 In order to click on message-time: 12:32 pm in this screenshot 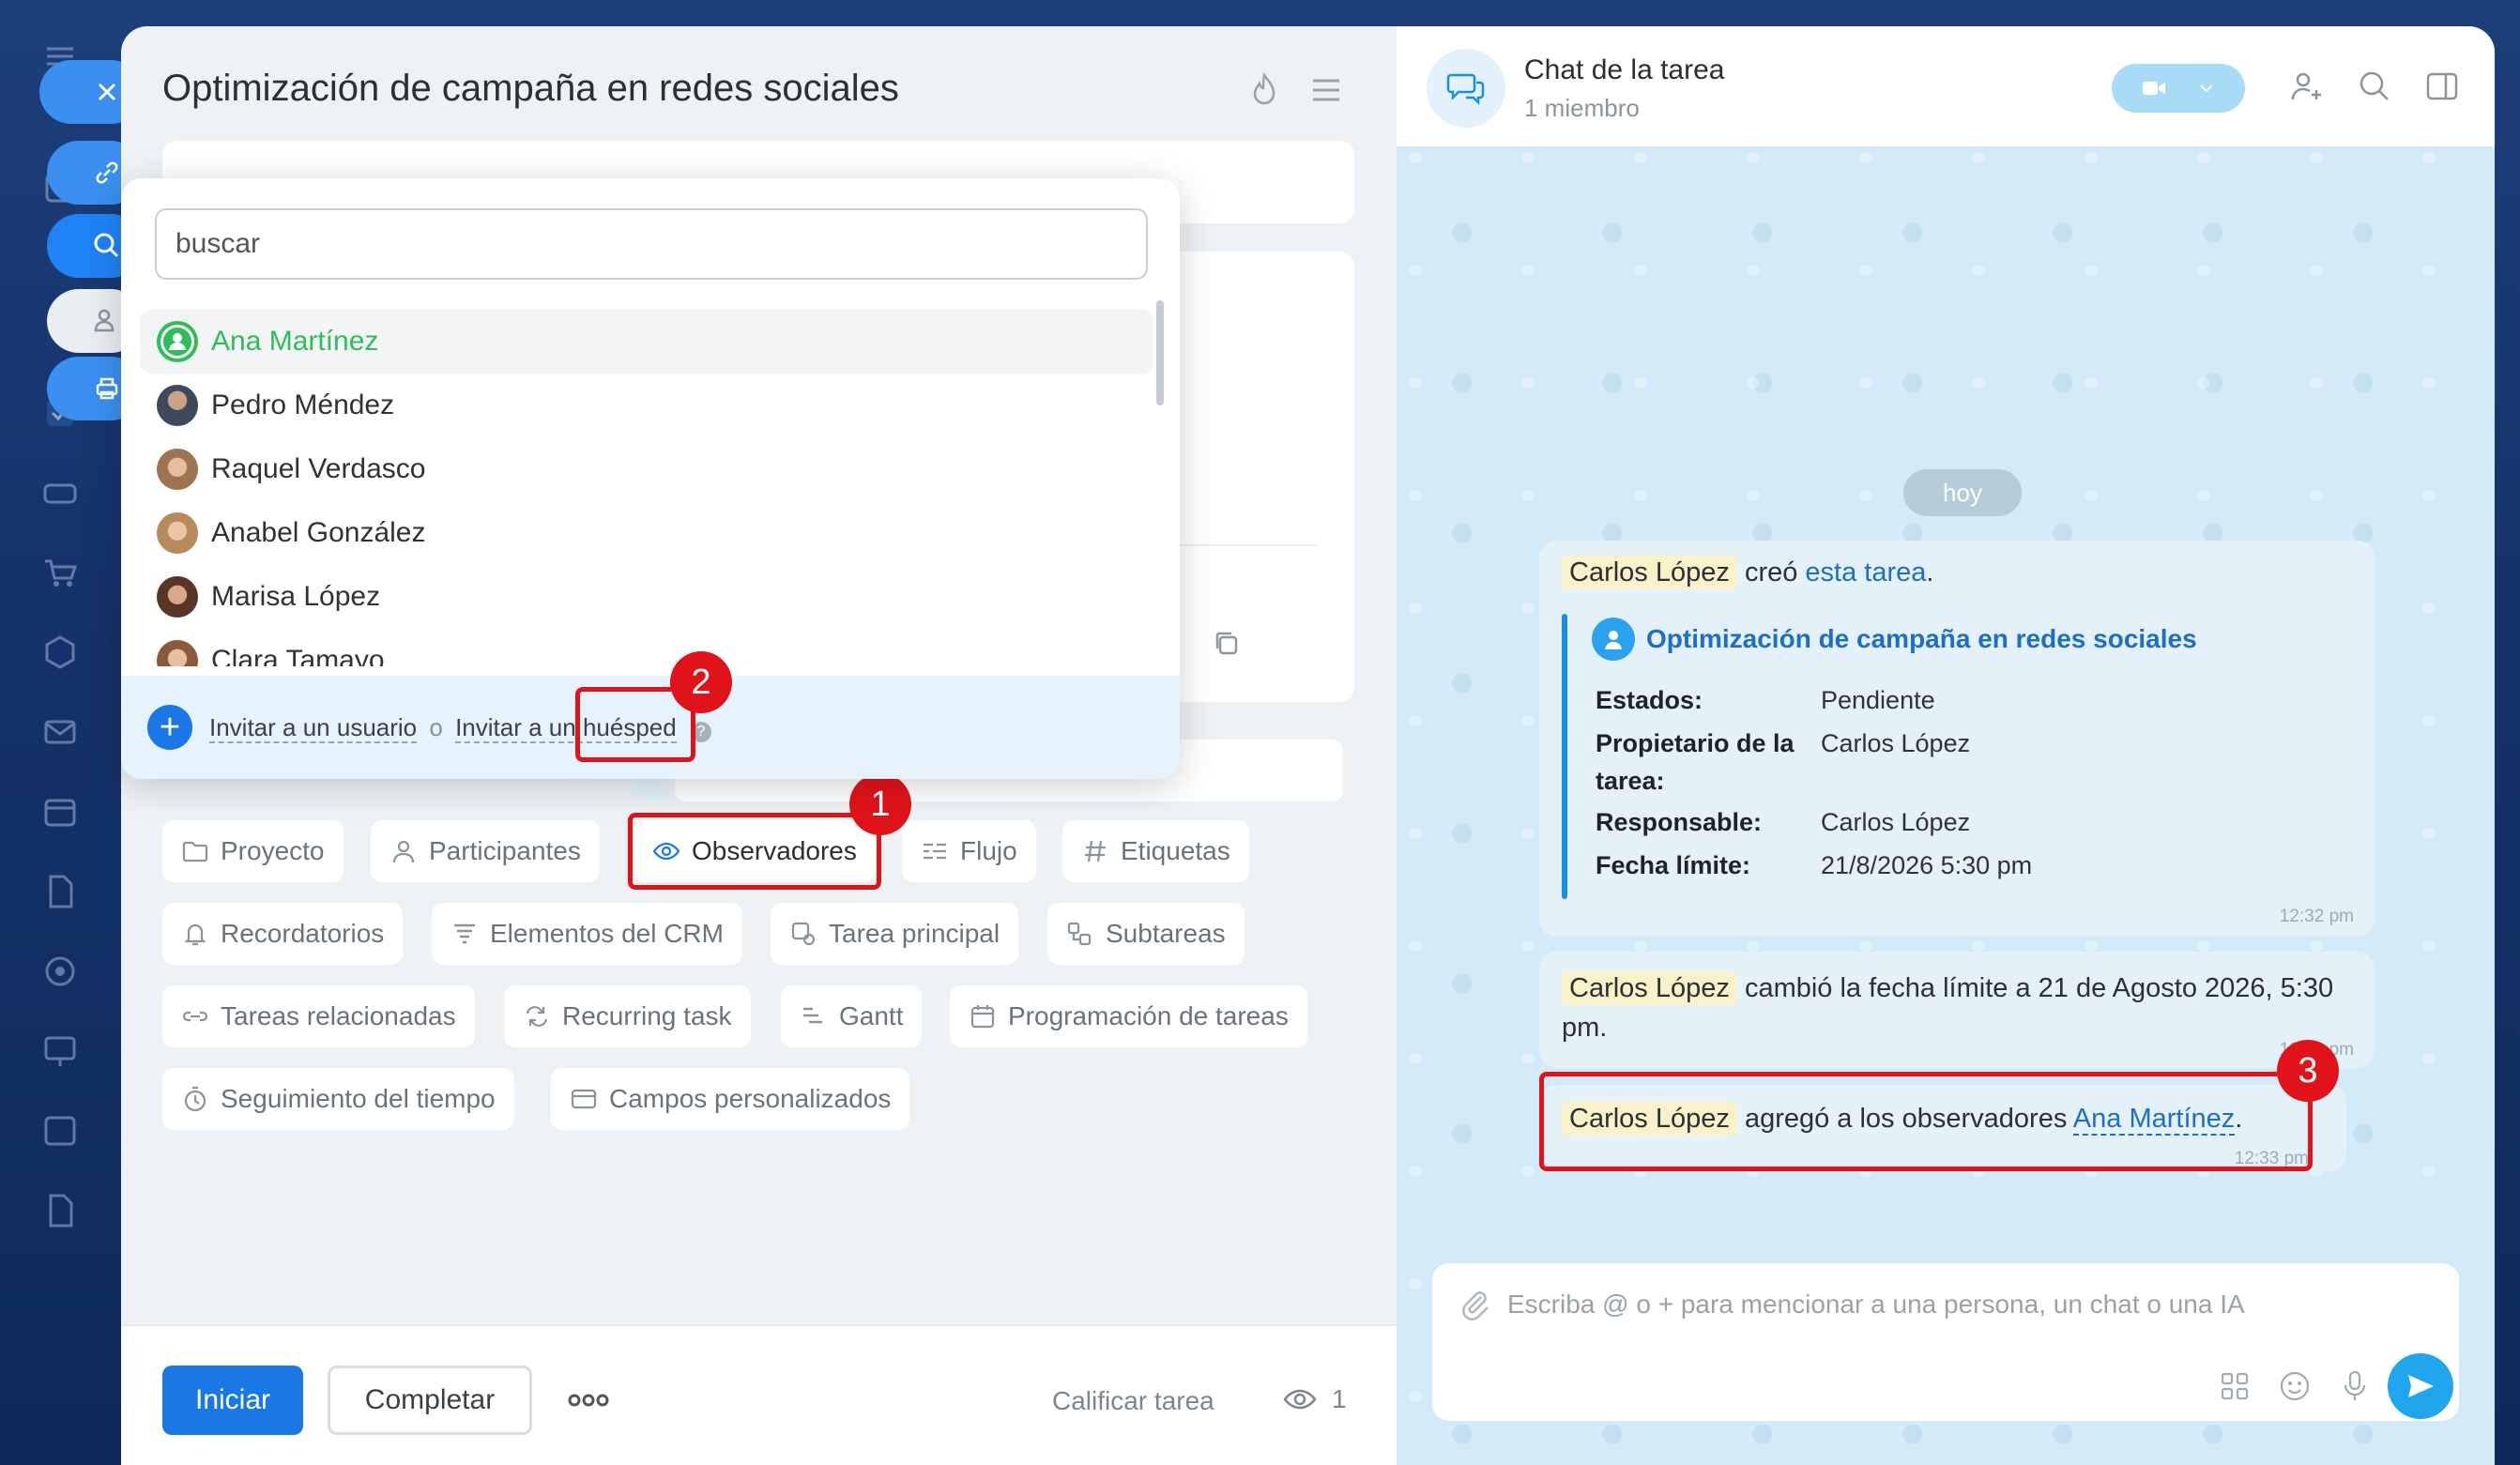, I will do `click(2316, 917)`.